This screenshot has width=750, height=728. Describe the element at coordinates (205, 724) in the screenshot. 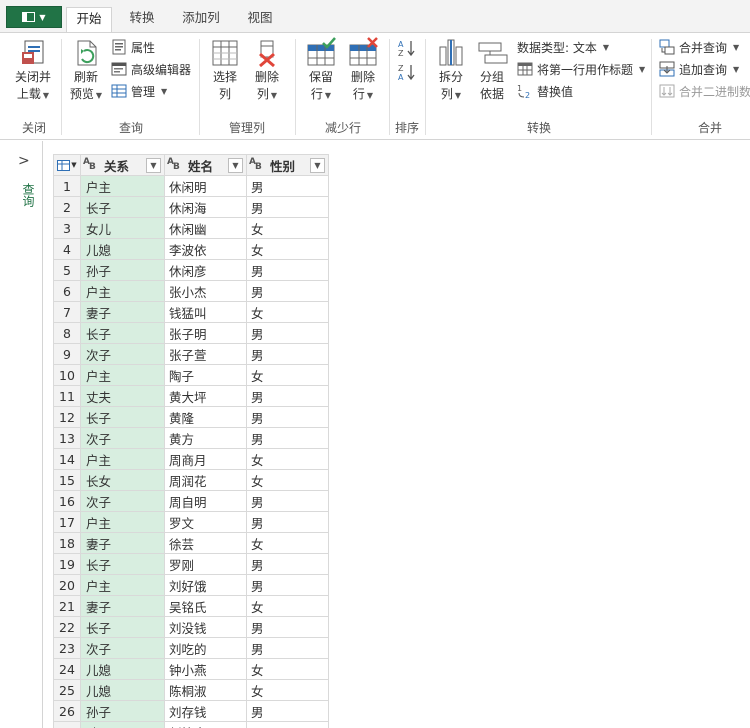

I see `cell-name: 刘快富` at that location.